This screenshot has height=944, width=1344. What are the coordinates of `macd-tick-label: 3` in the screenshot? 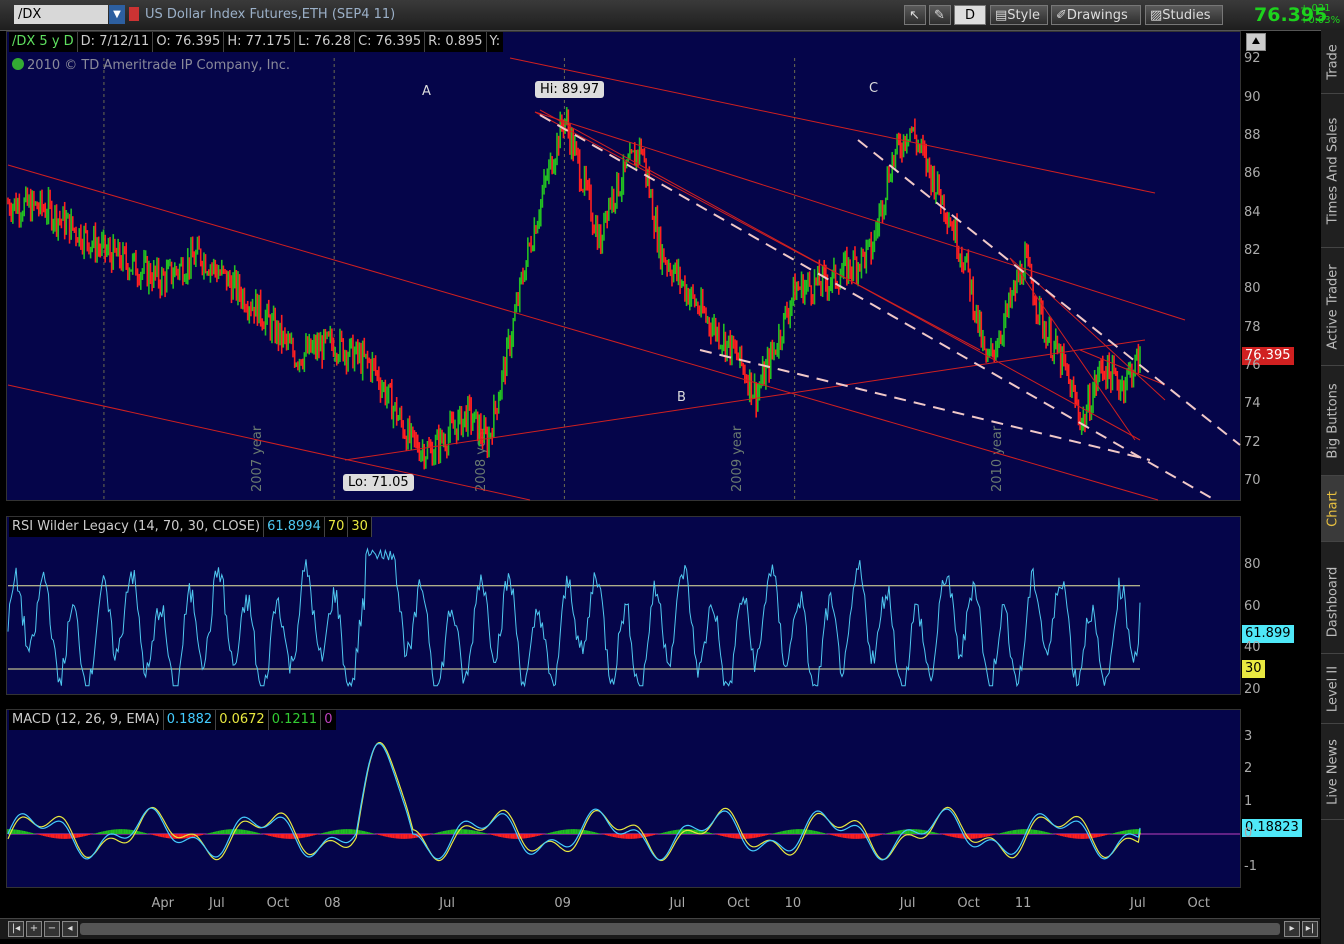 It's located at (1248, 736).